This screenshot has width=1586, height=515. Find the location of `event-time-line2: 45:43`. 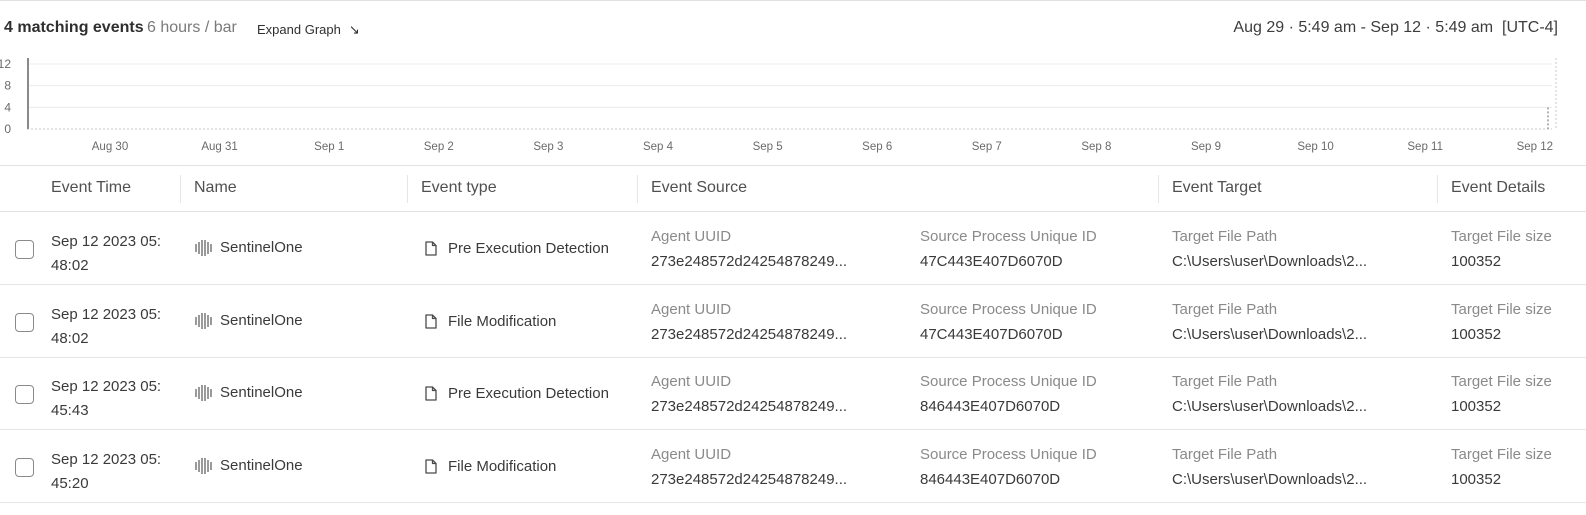

event-time-line2: 45:43 is located at coordinates (70, 410).